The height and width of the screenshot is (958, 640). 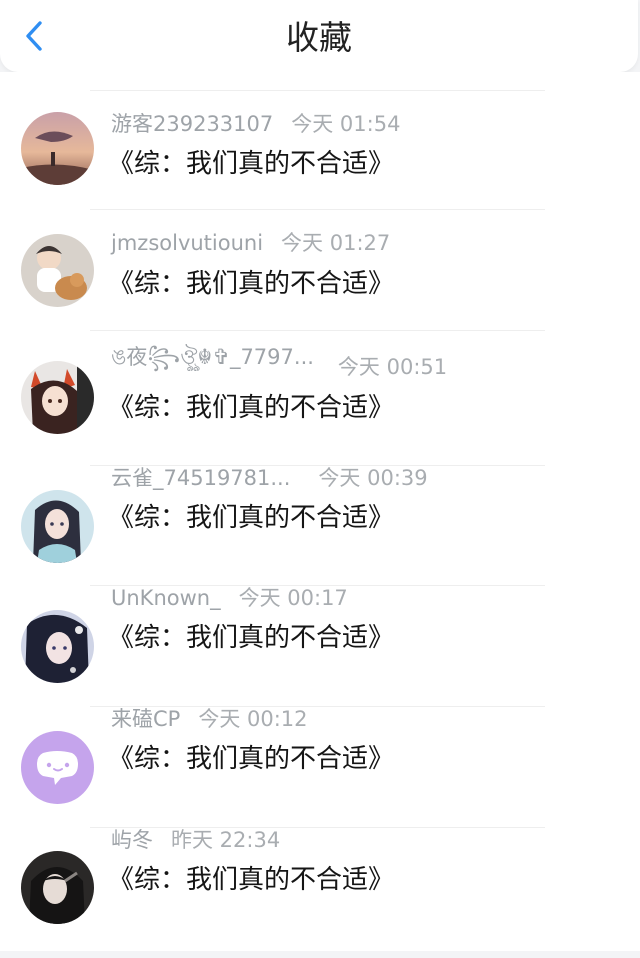 I want to click on user-name: 来磕CP, so click(x=145, y=719).